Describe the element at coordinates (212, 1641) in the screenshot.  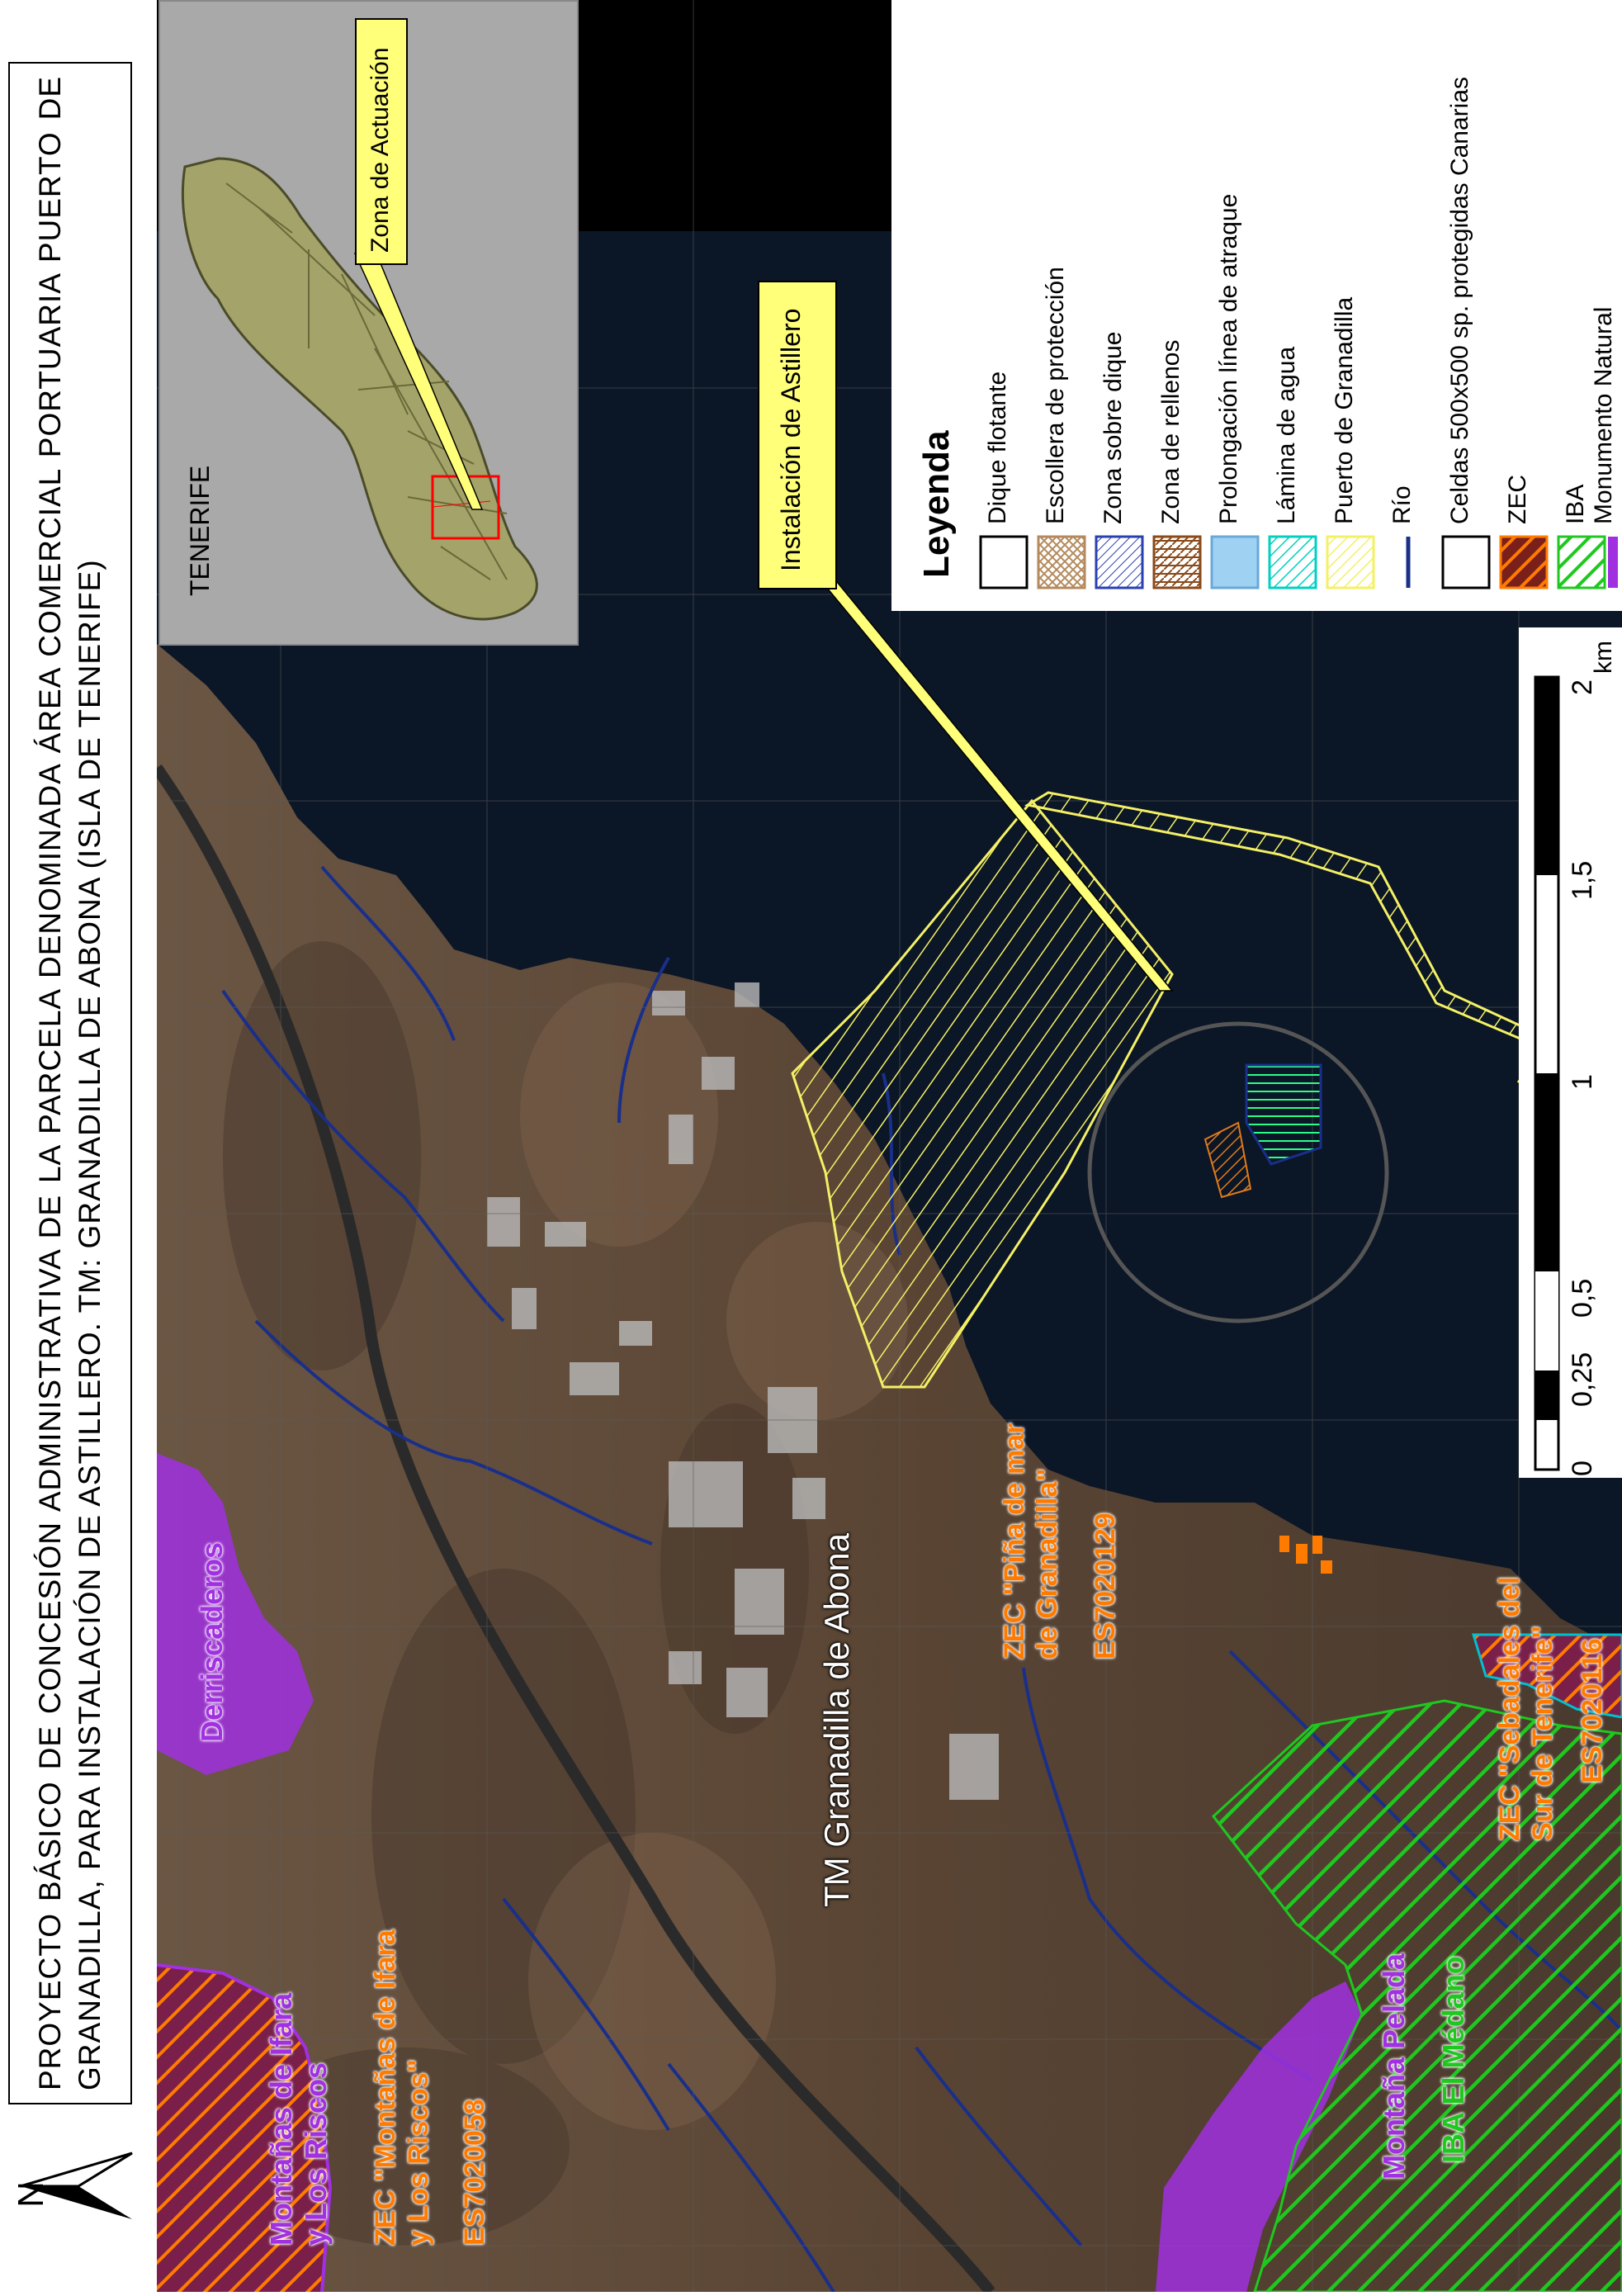
I see `derriscaderos-label: Derriscaderos` at that location.